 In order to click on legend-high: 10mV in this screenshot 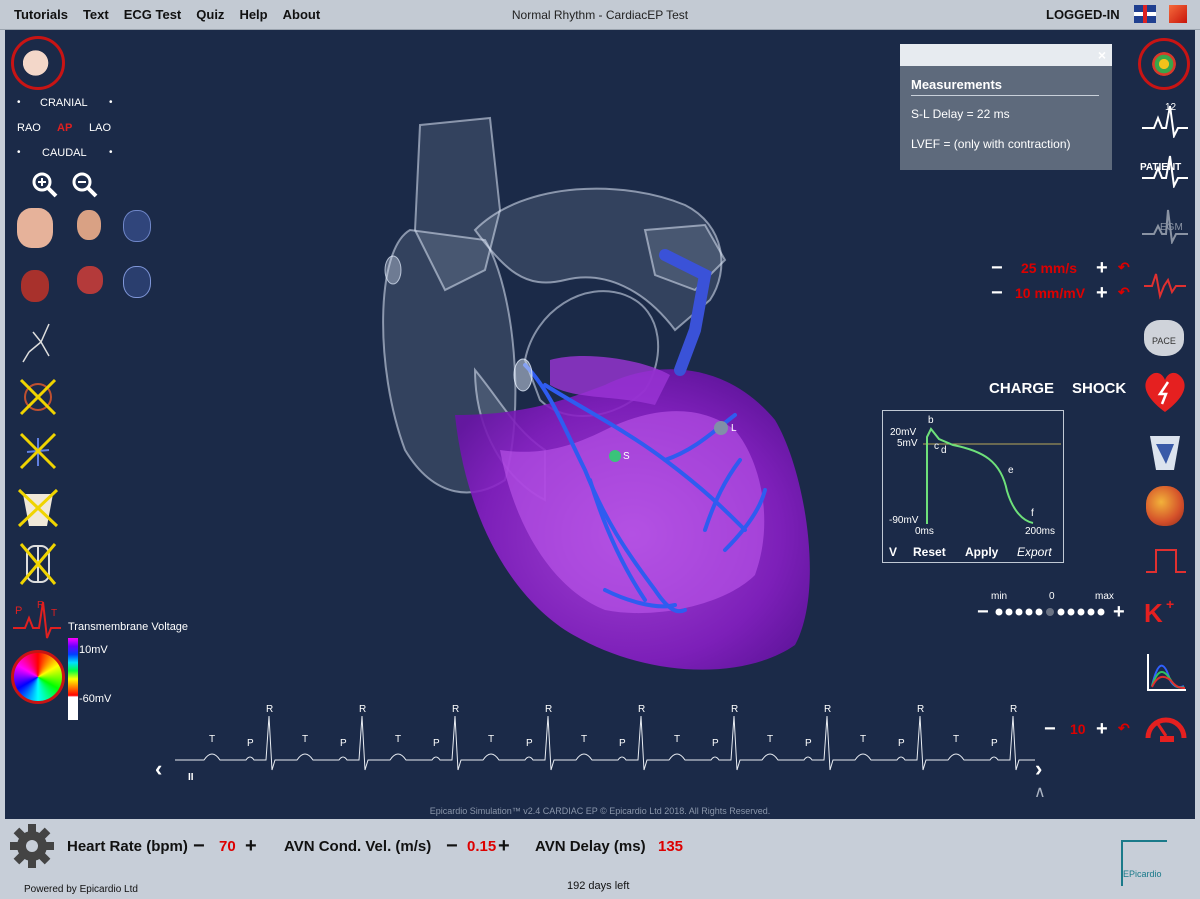, I will do `click(93, 650)`.